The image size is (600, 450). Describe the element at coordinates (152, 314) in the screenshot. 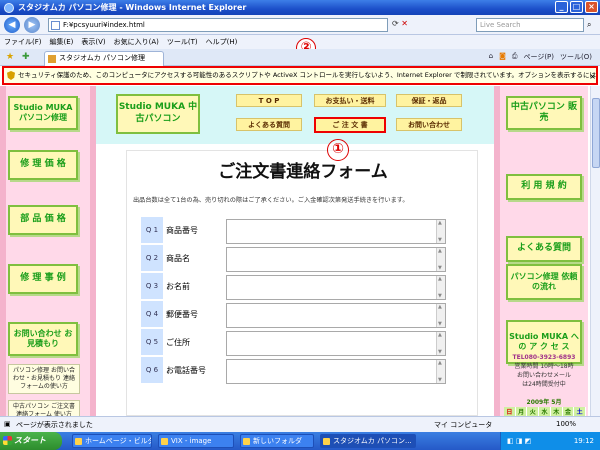

I see `question-number: Q 4` at that location.